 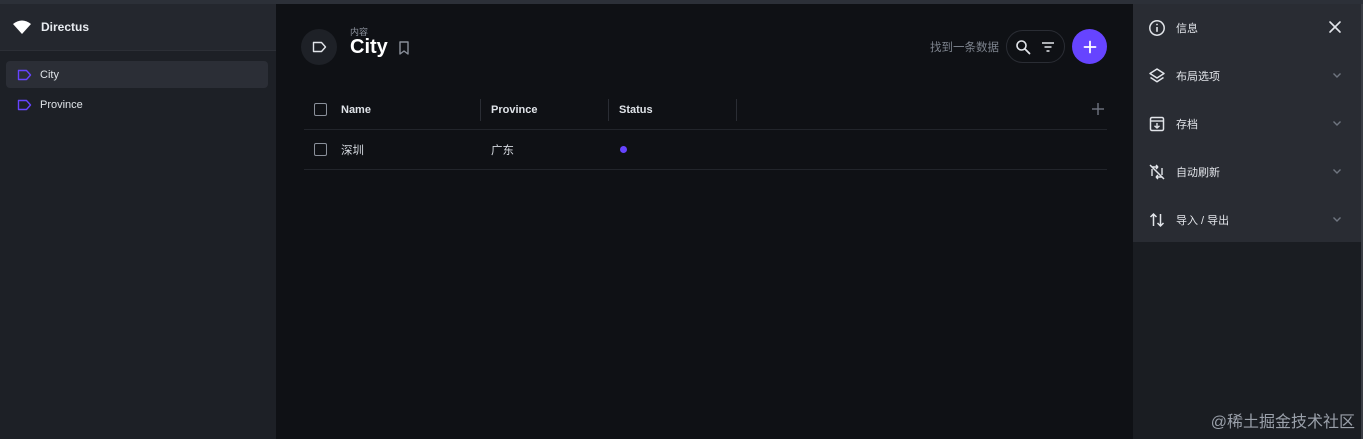 What do you see at coordinates (1198, 173) in the screenshot?
I see `panel-item-label: 自动刷新` at bounding box center [1198, 173].